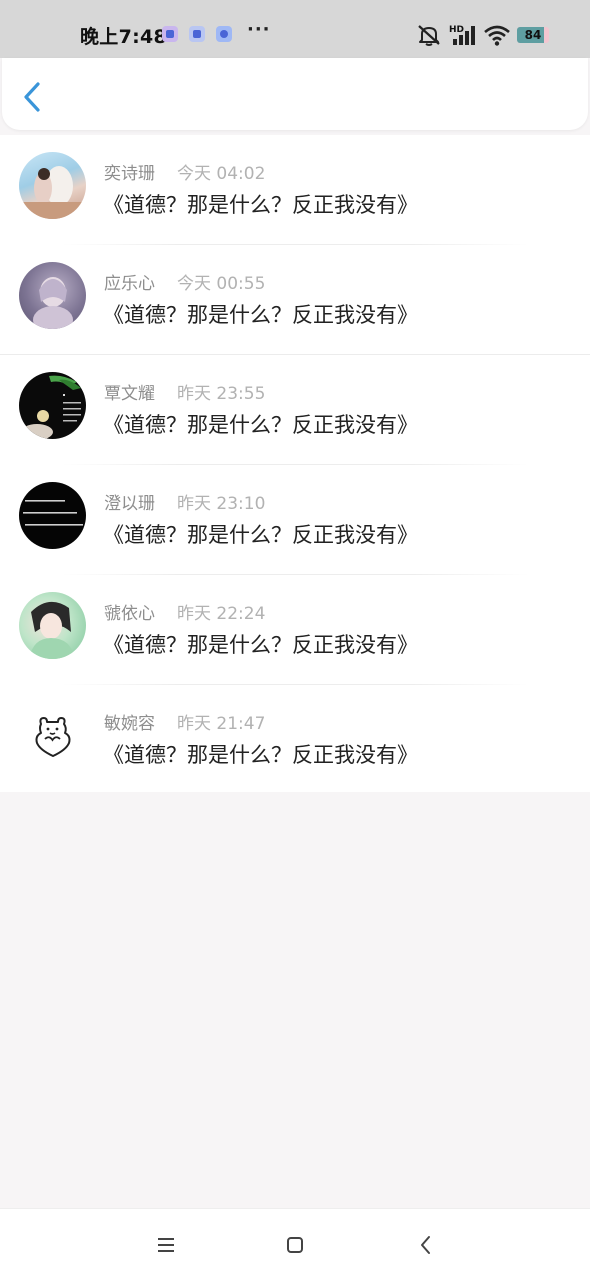 The width and height of the screenshot is (590, 1280). What do you see at coordinates (221, 614) in the screenshot?
I see `message-time: 昨天 22:24` at bounding box center [221, 614].